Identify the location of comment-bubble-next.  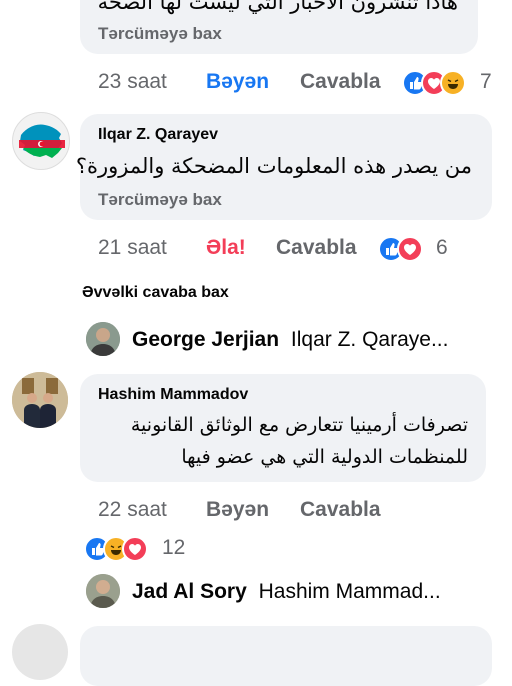
(286, 656).